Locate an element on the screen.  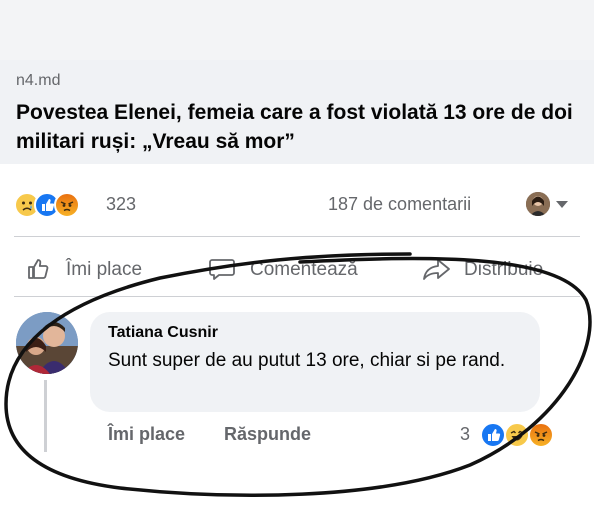
like-icon is located at coordinates (493, 435).